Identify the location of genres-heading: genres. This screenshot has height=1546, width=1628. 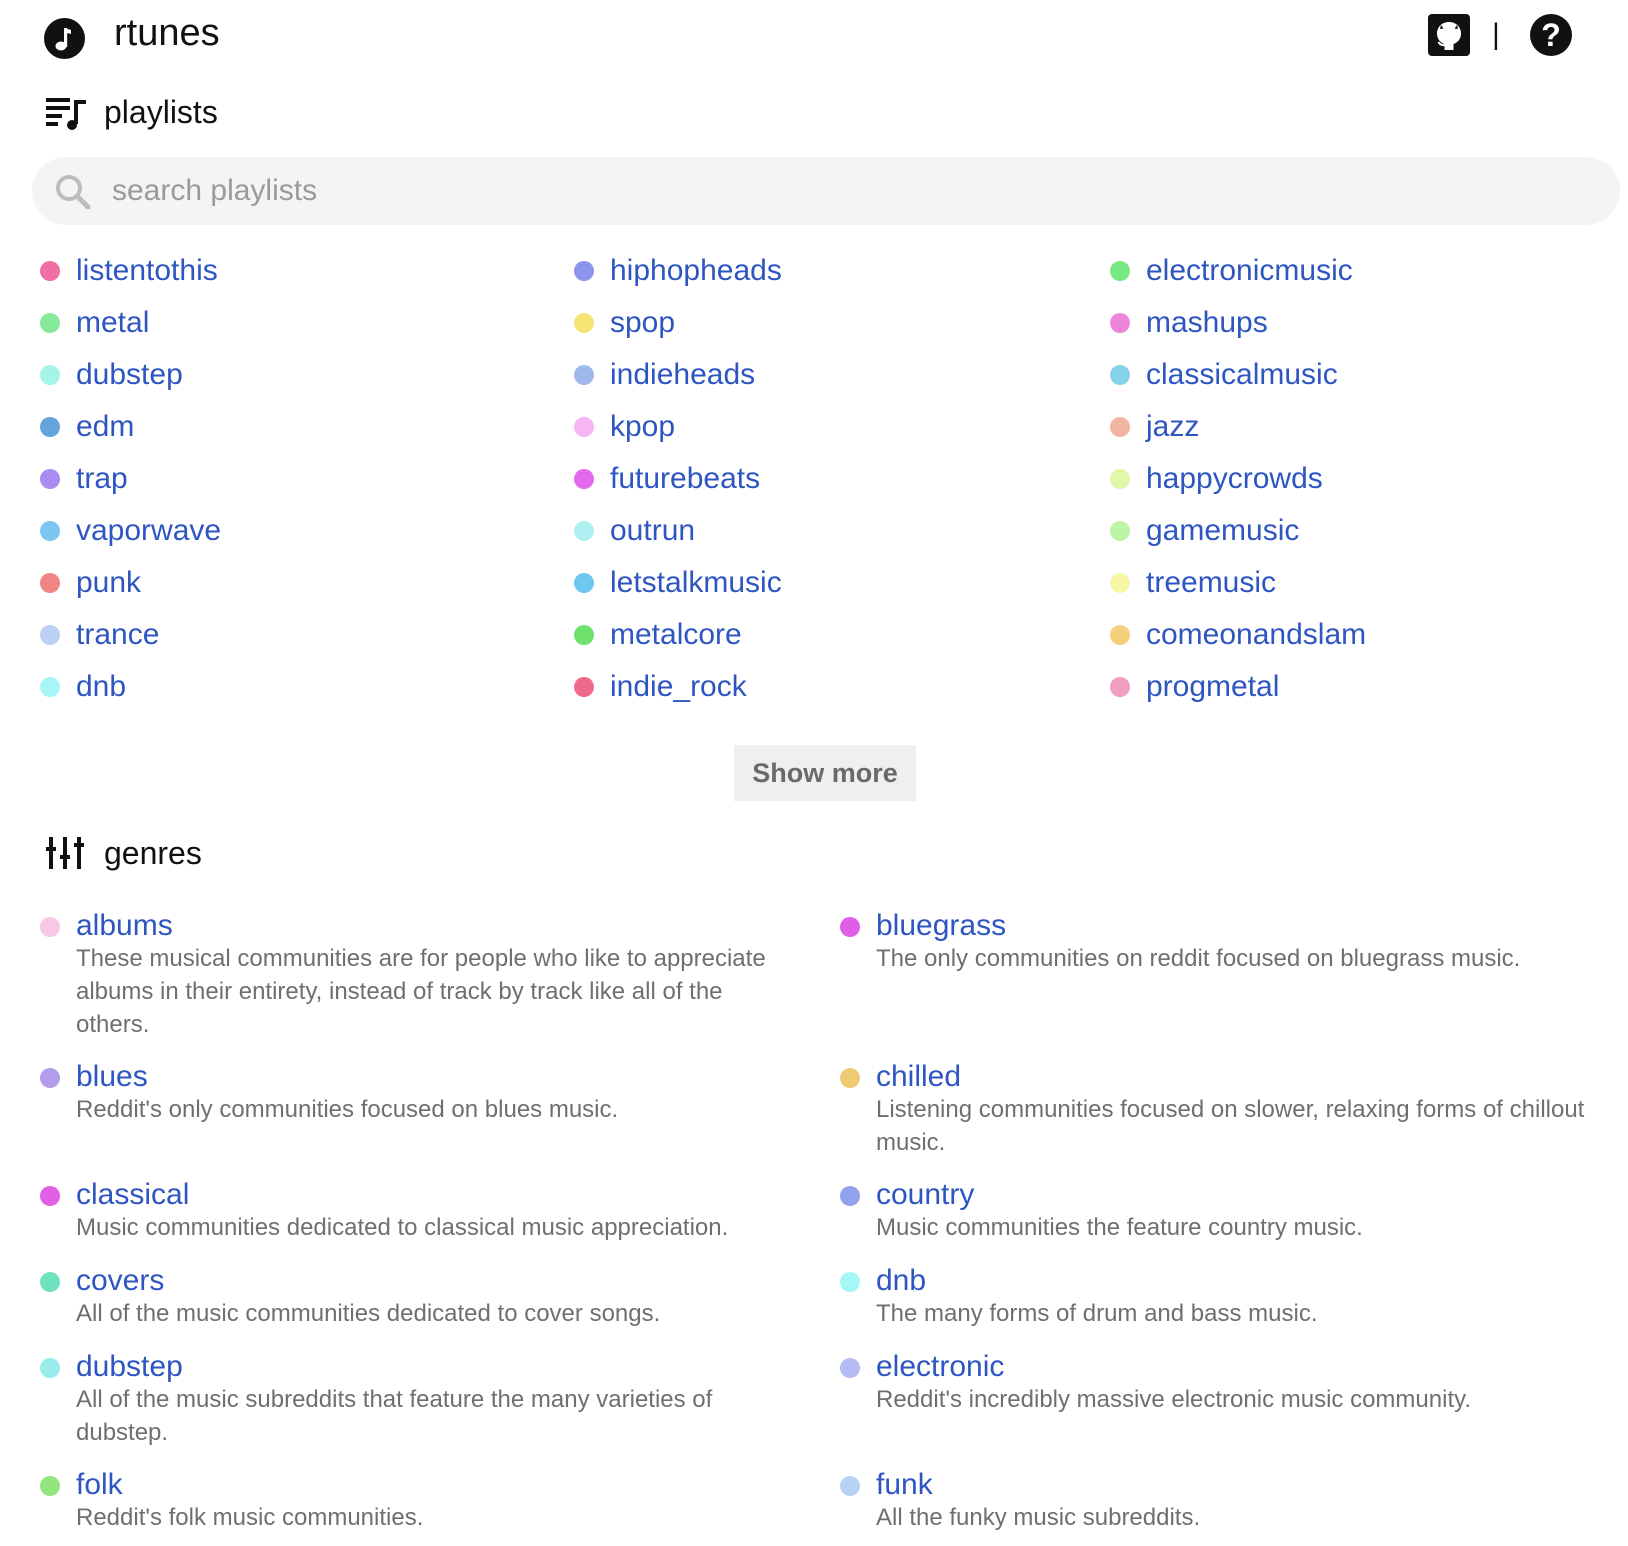
(176, 853).